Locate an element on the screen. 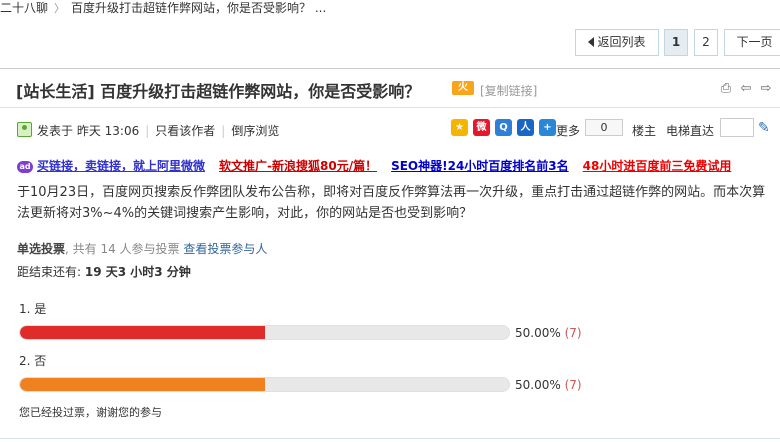  poll-remaining: 距结束还有: 19 天3 小时3 分钟 is located at coordinates (104, 271).